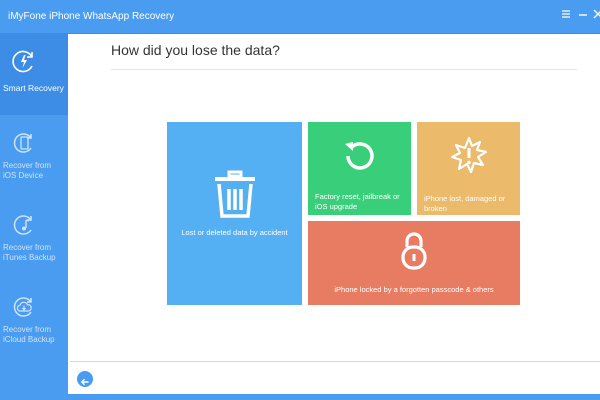  Describe the element at coordinates (24, 225) in the screenshot. I see `itunes-note-icon` at that location.